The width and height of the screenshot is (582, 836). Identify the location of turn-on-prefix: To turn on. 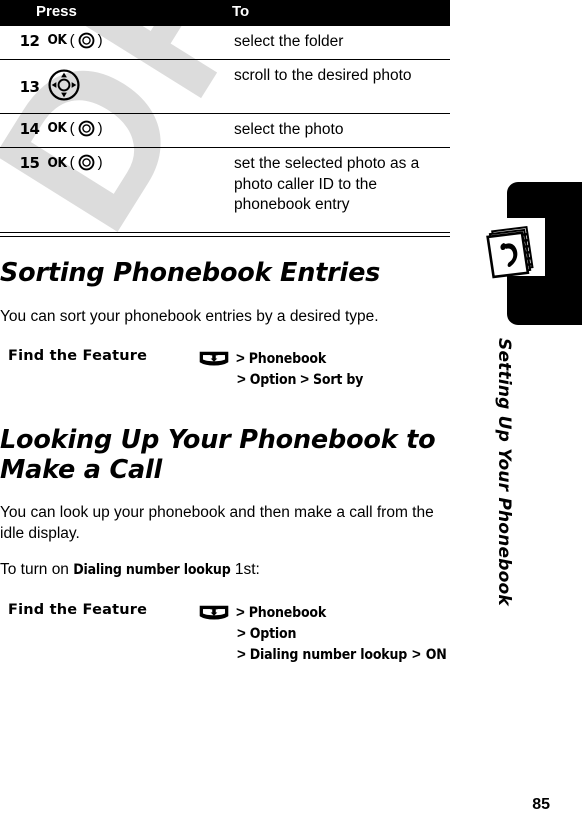
(37, 569).